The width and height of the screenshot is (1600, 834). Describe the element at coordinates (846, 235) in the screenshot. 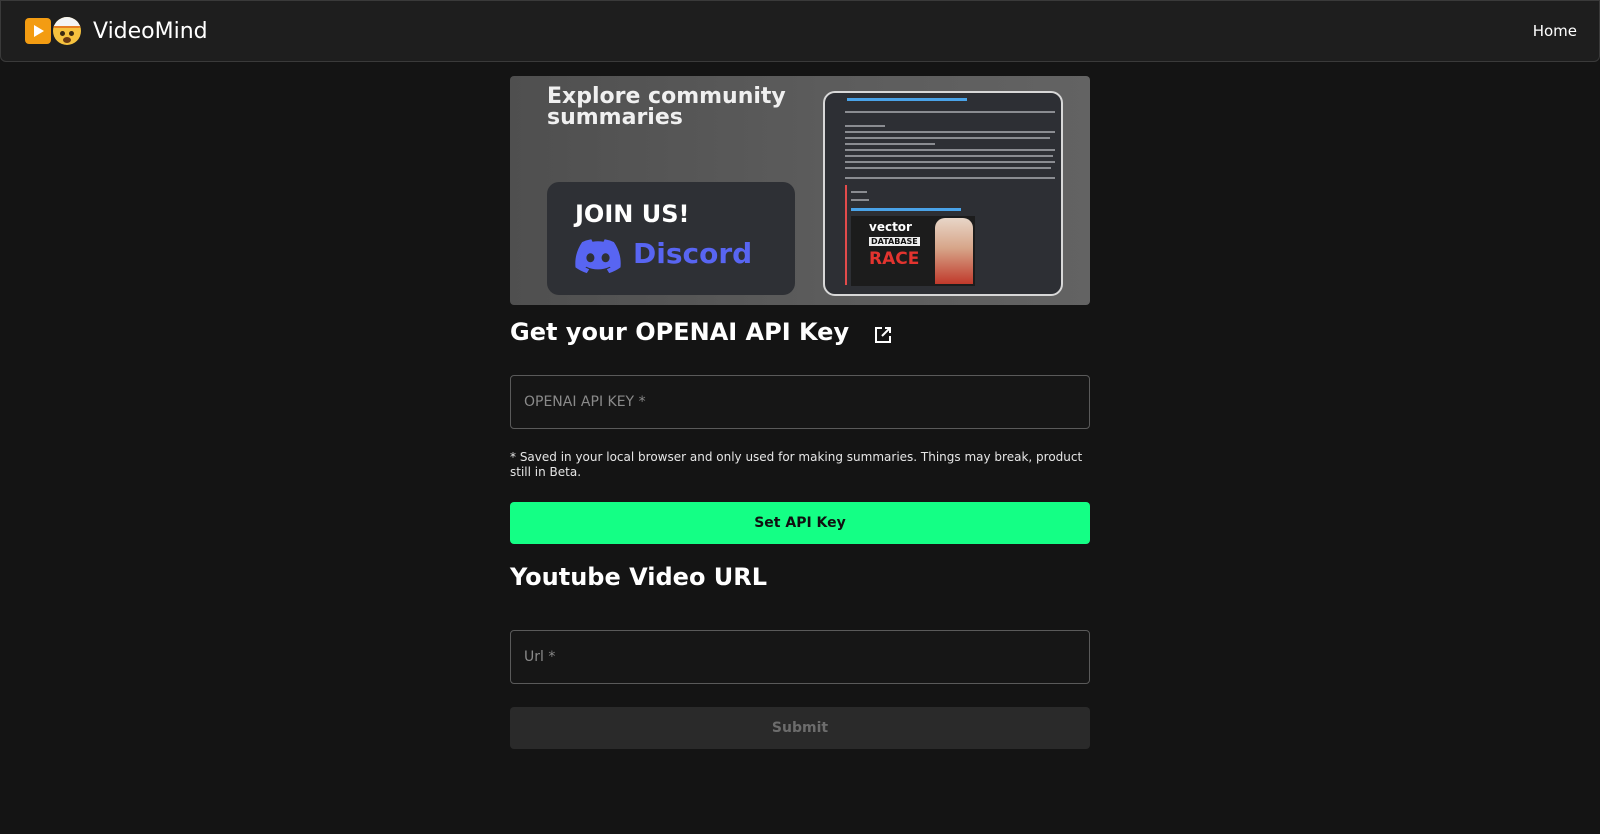

I see `preview-quote-bar` at that location.